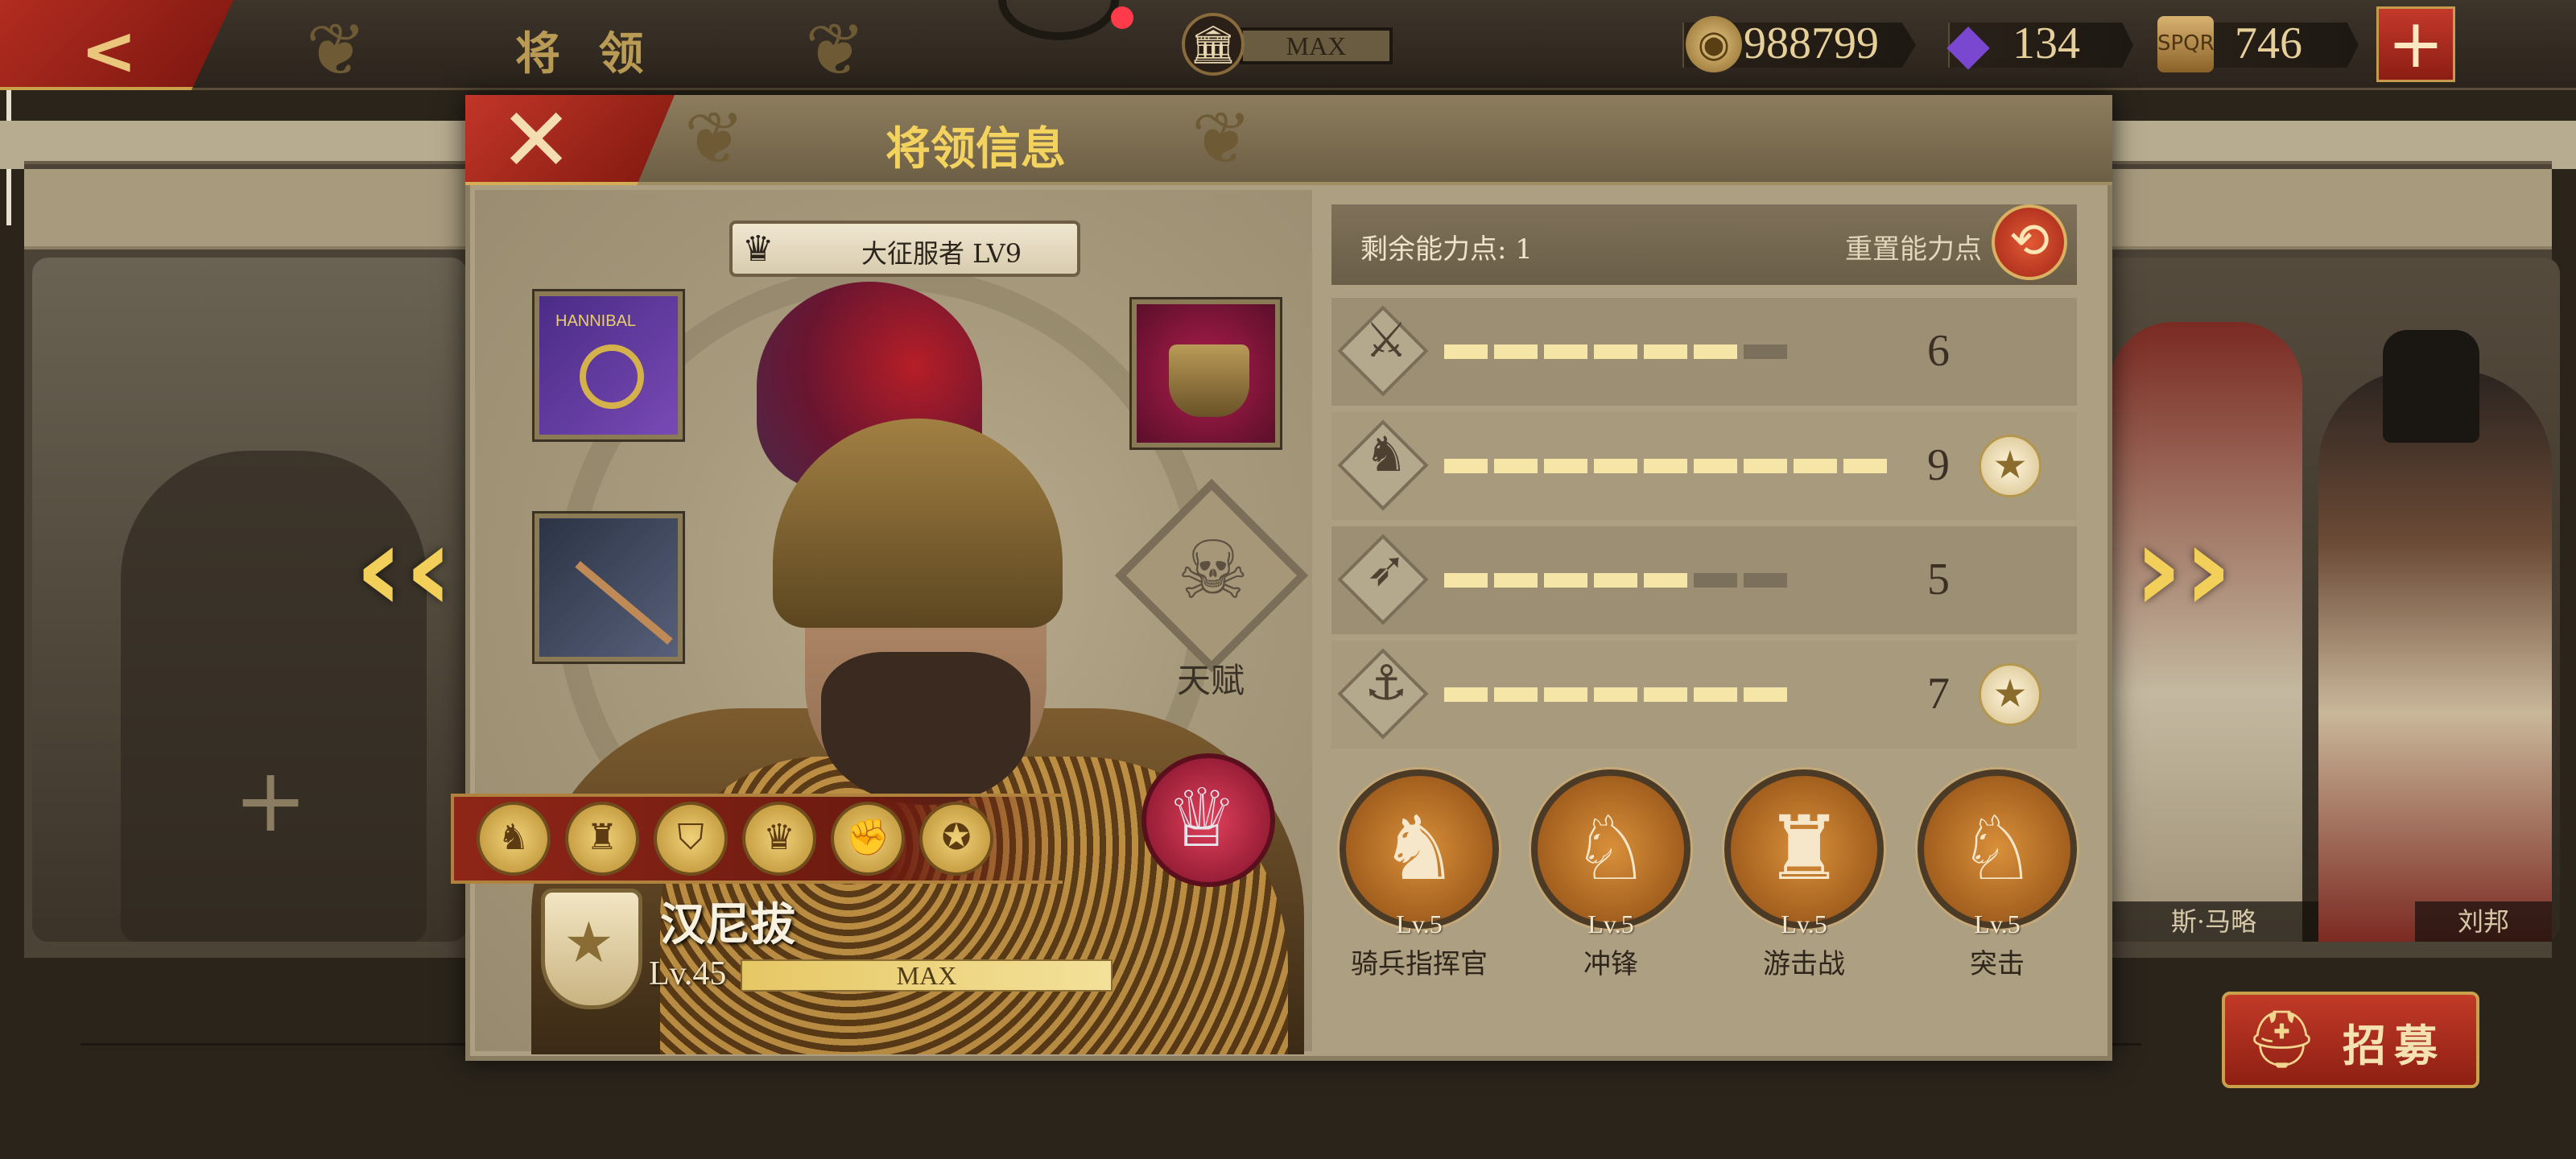 This screenshot has width=2576, height=1159. Describe the element at coordinates (868, 839) in the screenshot. I see `medal-icon: ✊` at that location.